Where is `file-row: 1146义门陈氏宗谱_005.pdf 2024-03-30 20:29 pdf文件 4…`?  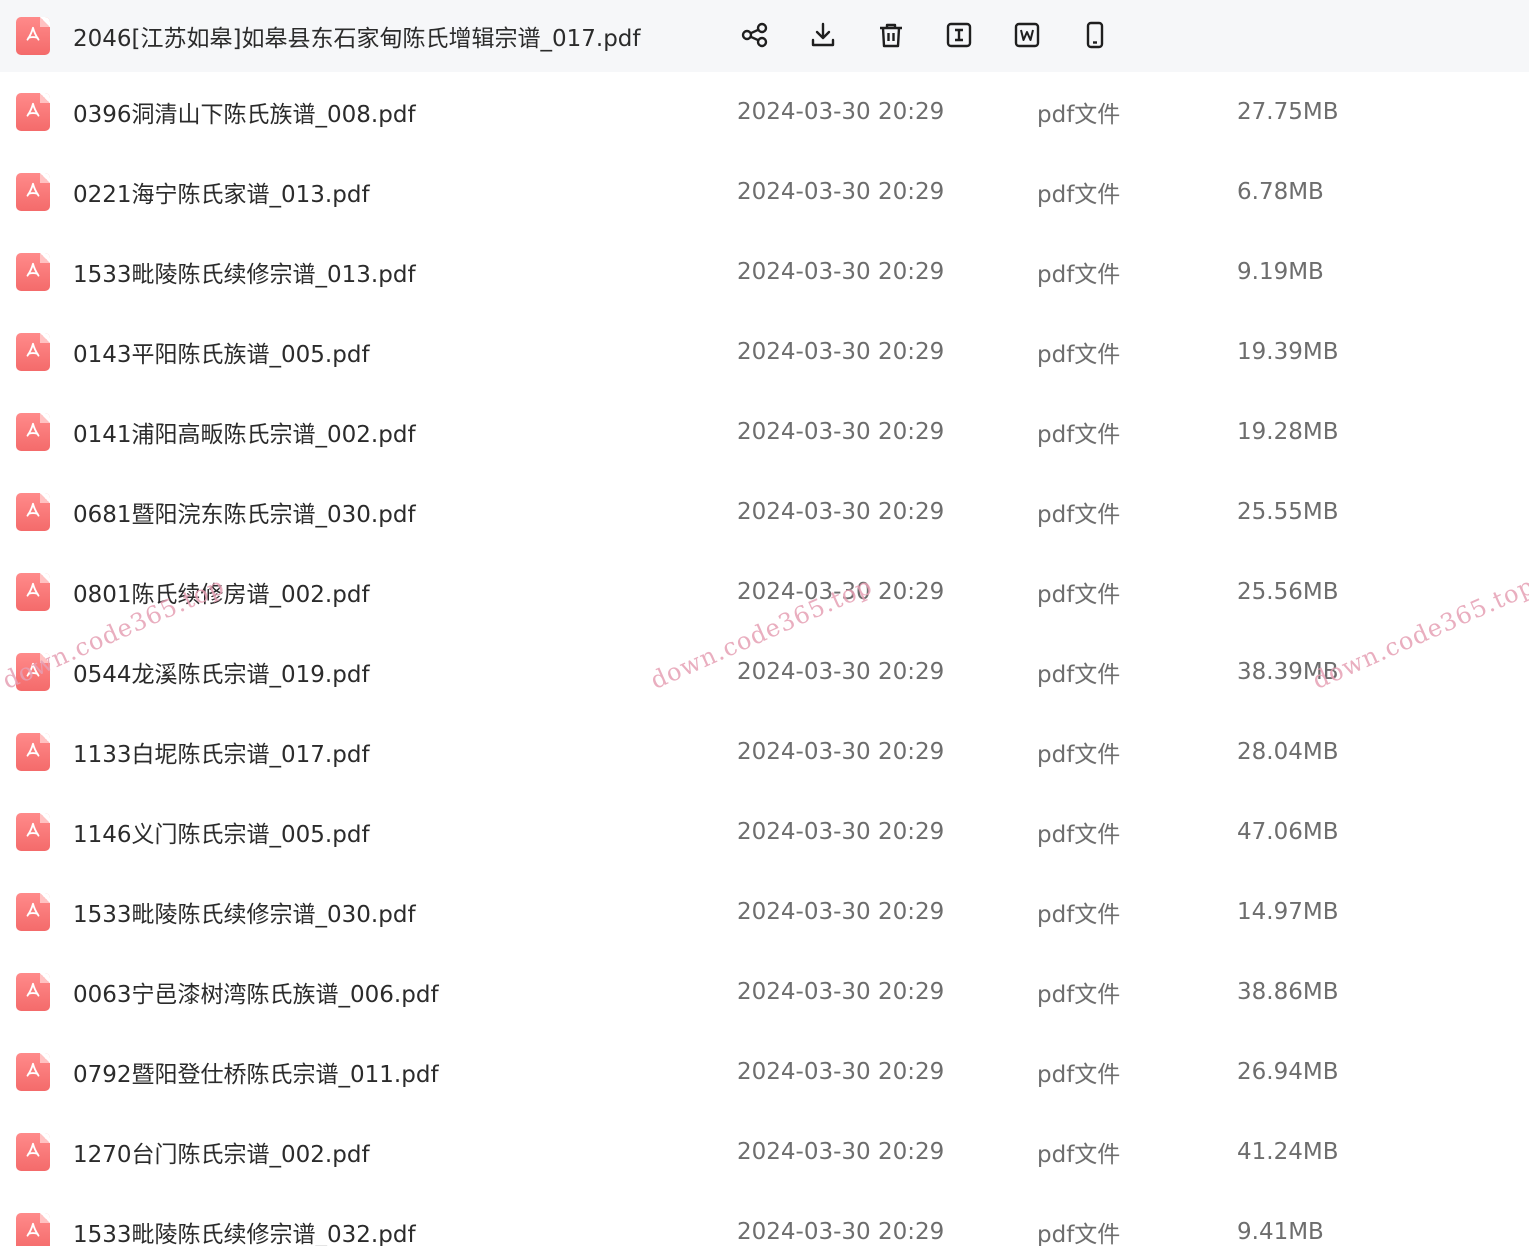
file-row: 1146义门陈氏宗谱_005.pdf 2024-03-30 20:29 pdf文件 4… is located at coordinates (764, 832).